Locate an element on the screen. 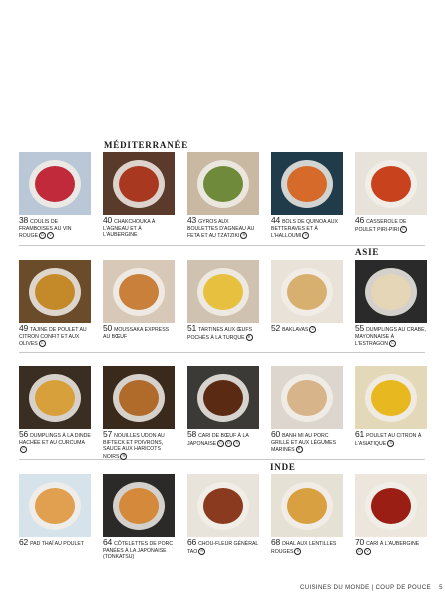 This screenshot has height=600, width=445. recipe-caption: 40 CHAKCHOUKA À L'AGNEAU ET À L'AUBERGINE is located at coordinates (139, 227).